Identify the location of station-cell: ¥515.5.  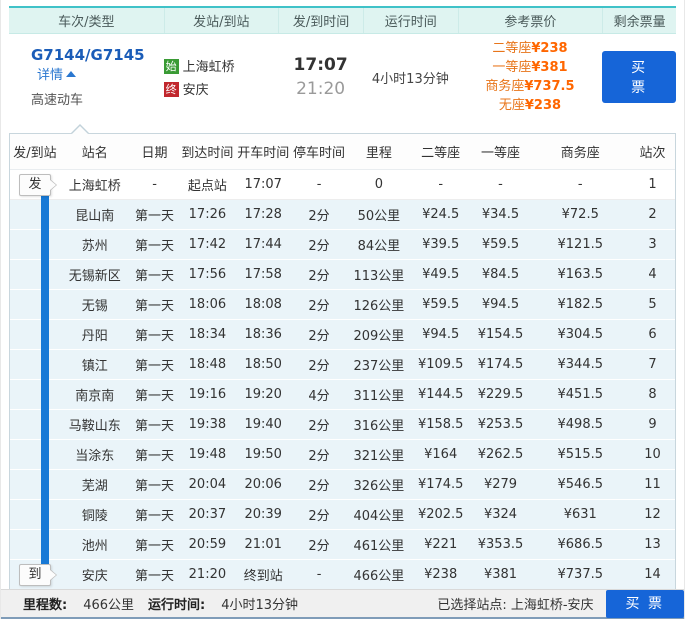
(580, 454).